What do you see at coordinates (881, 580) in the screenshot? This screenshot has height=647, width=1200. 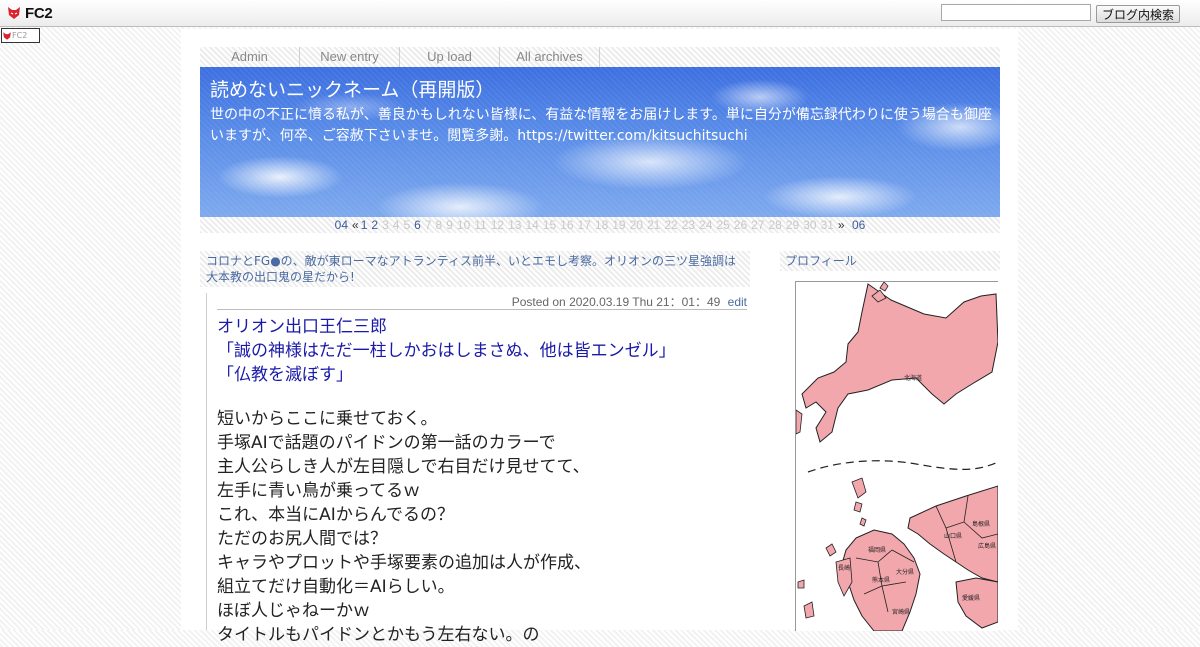 I see `map-label-kumamoto: 熊本県` at bounding box center [881, 580].